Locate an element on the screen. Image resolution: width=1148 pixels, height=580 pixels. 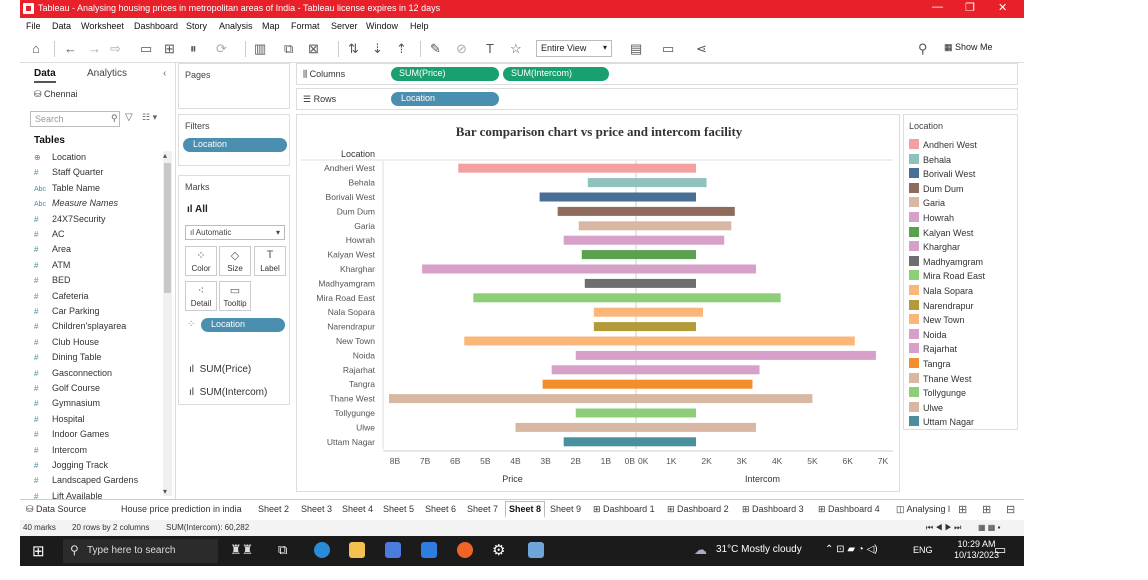
tab-sheet-2: Sheet 2 is located at coordinates (273, 509).